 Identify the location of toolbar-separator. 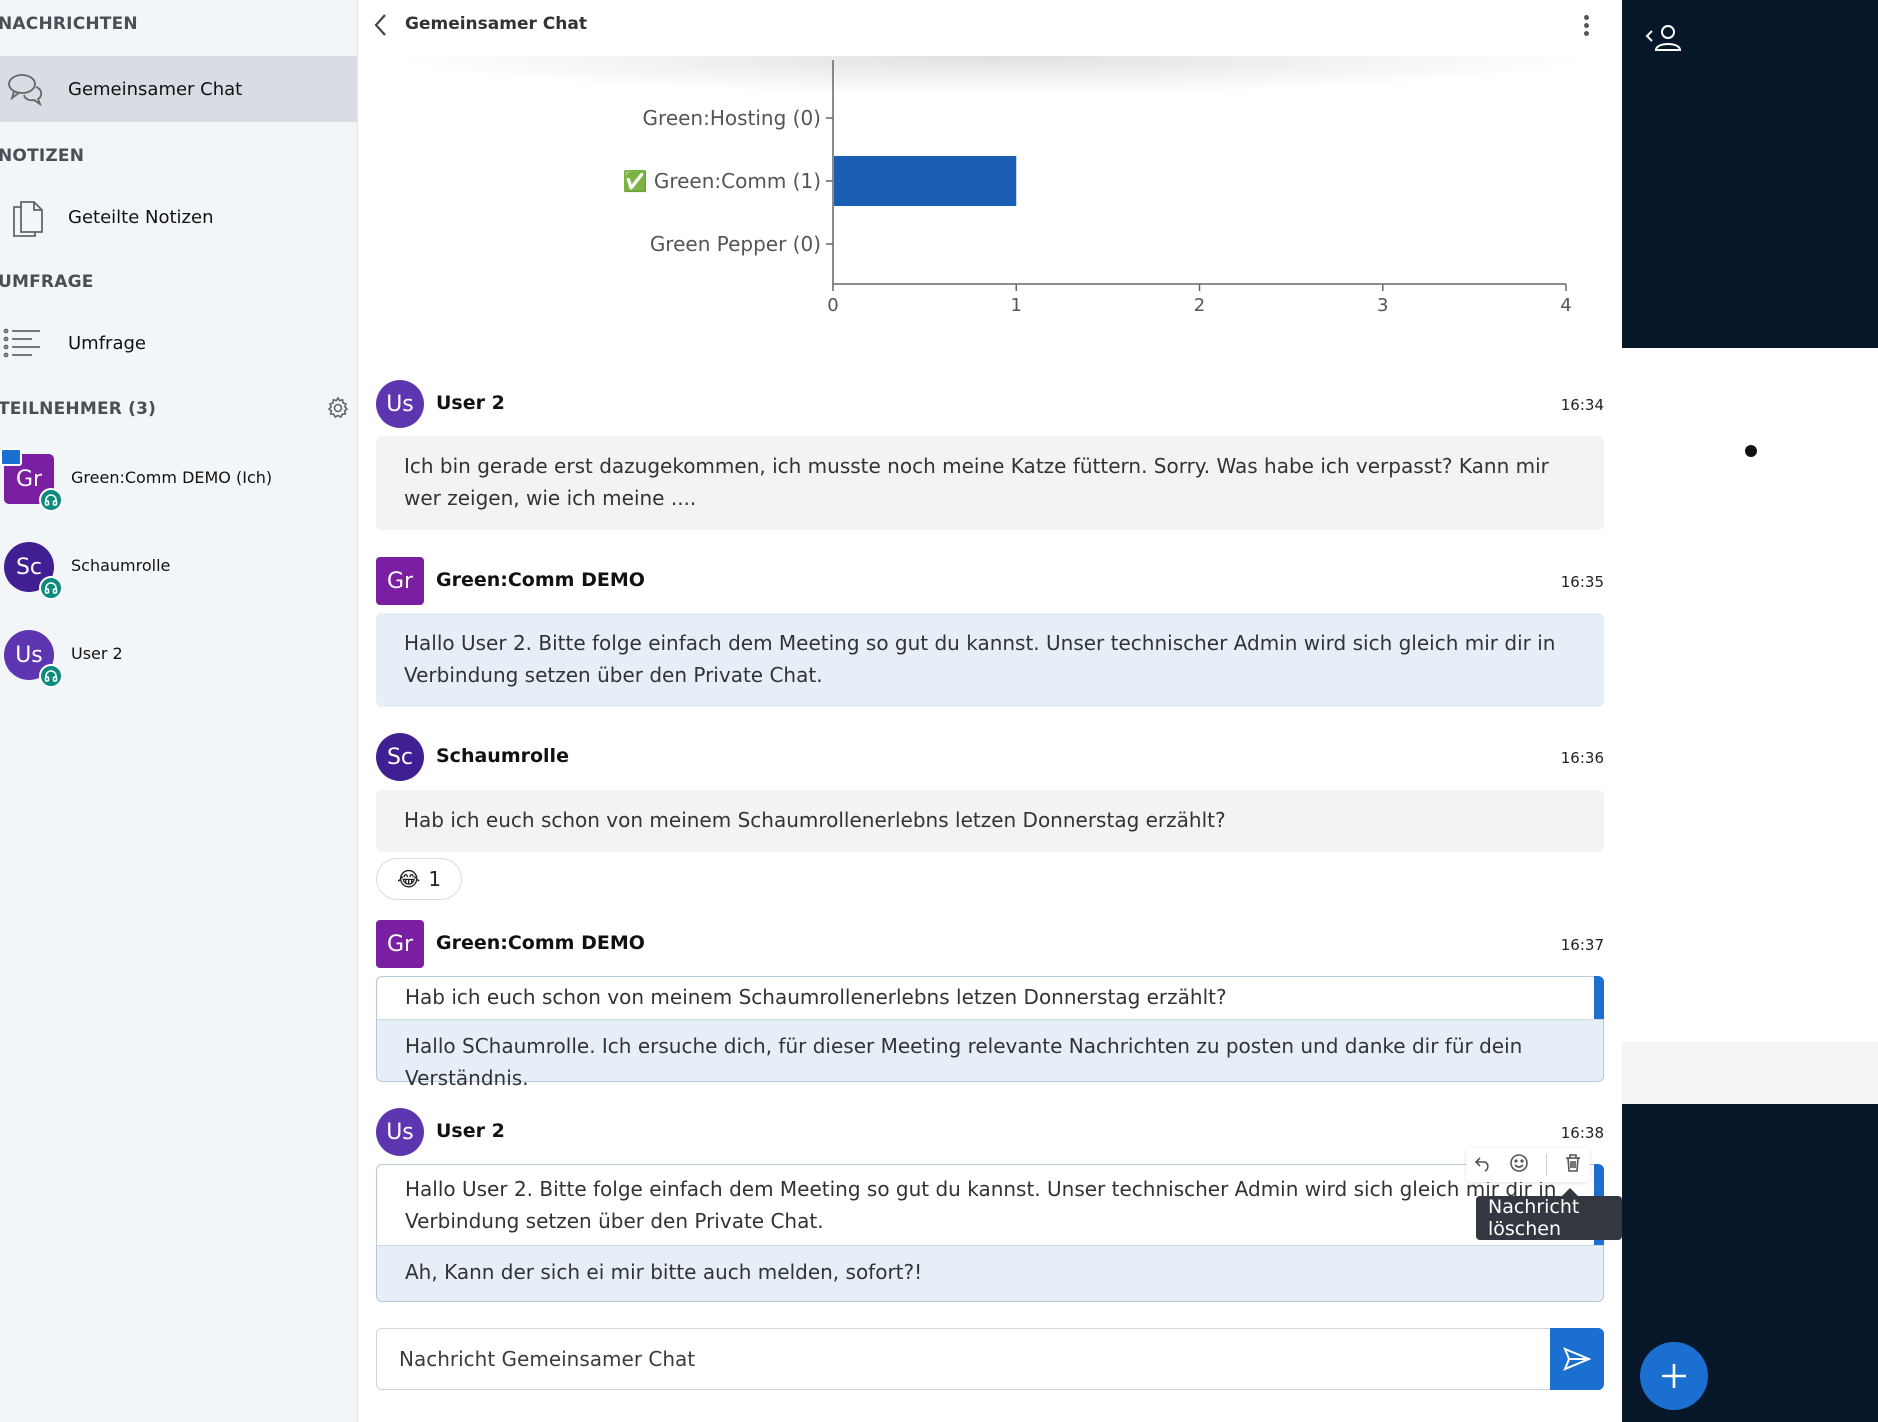
(1546, 1165).